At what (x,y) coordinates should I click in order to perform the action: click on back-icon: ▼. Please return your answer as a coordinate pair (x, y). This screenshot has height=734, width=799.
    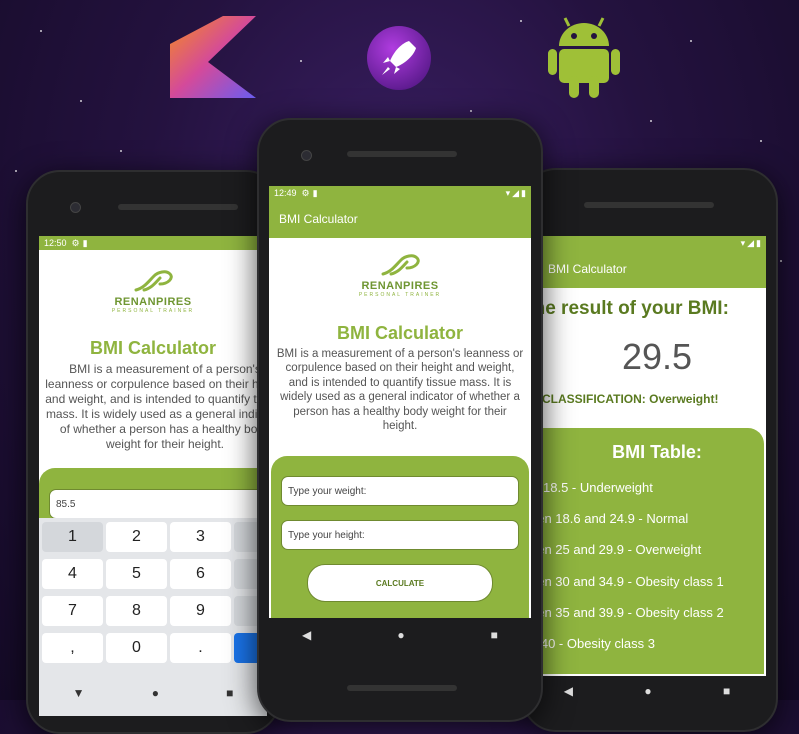
    Looking at the image, I should click on (79, 693).